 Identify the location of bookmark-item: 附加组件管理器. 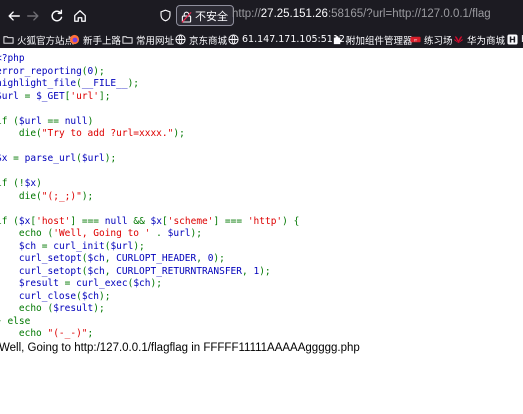
(372, 39).